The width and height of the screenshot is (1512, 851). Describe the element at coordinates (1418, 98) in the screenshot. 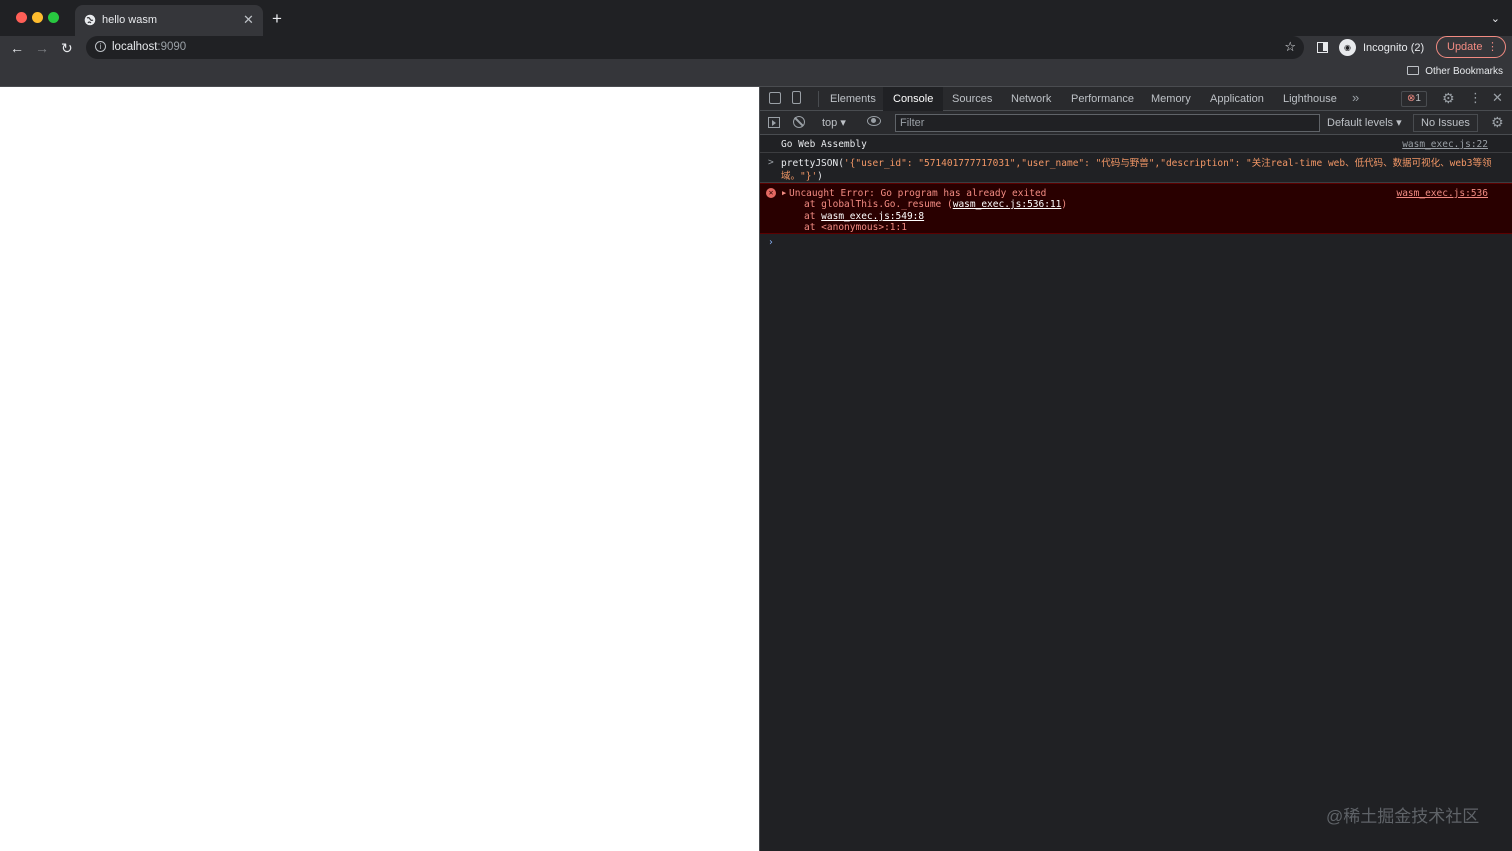

I see `error-count: 1` at that location.